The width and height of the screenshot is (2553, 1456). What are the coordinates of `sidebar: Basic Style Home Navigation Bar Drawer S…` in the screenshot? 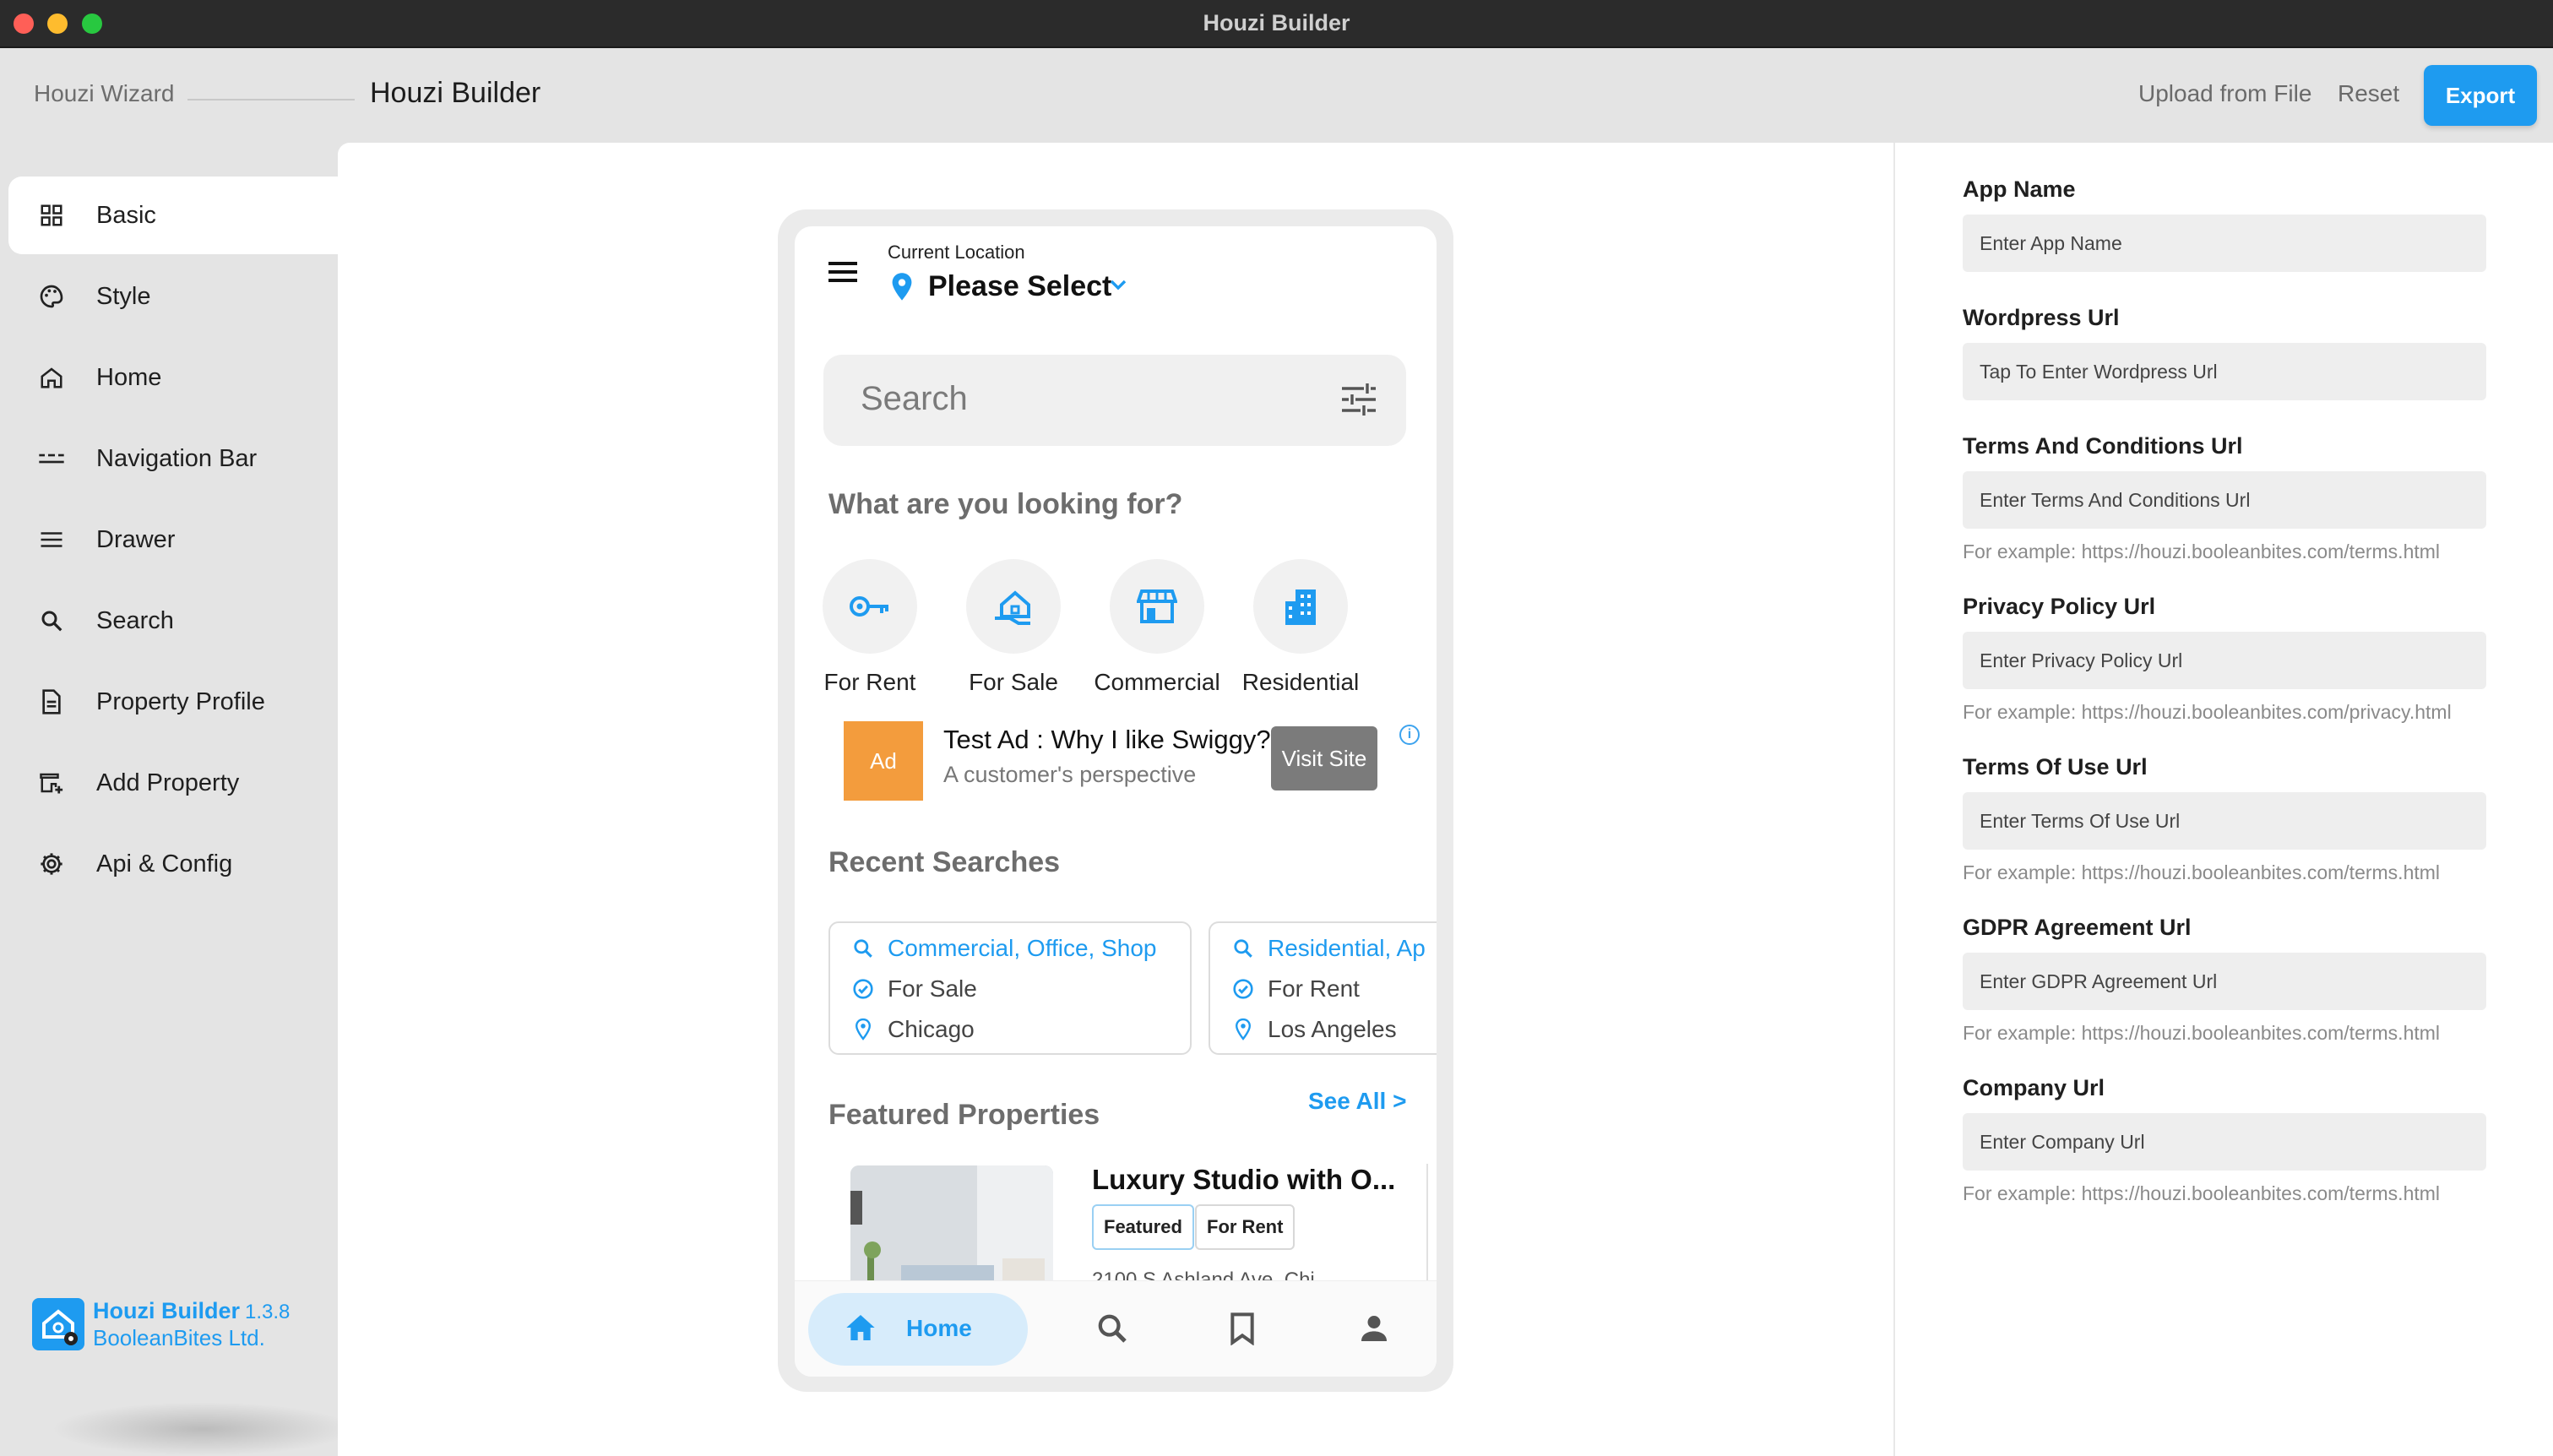 It's located at (169, 800).